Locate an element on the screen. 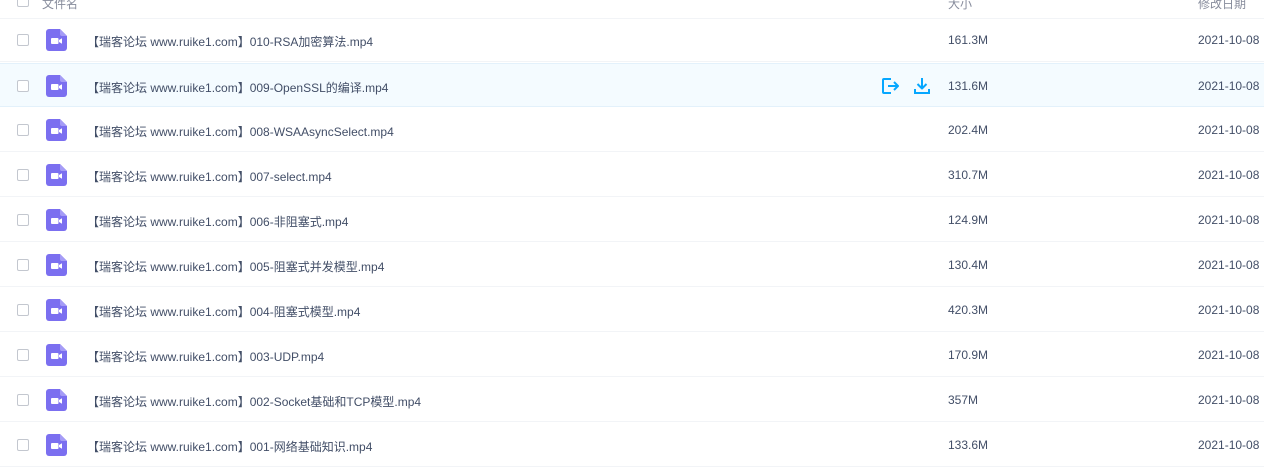 This screenshot has height=473, width=1264. header-date: 修改日期 is located at coordinates (1222, 6).